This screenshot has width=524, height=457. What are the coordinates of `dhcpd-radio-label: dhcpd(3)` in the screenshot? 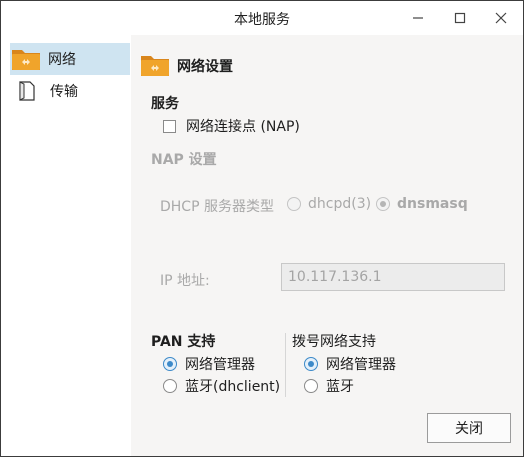 It's located at (340, 204).